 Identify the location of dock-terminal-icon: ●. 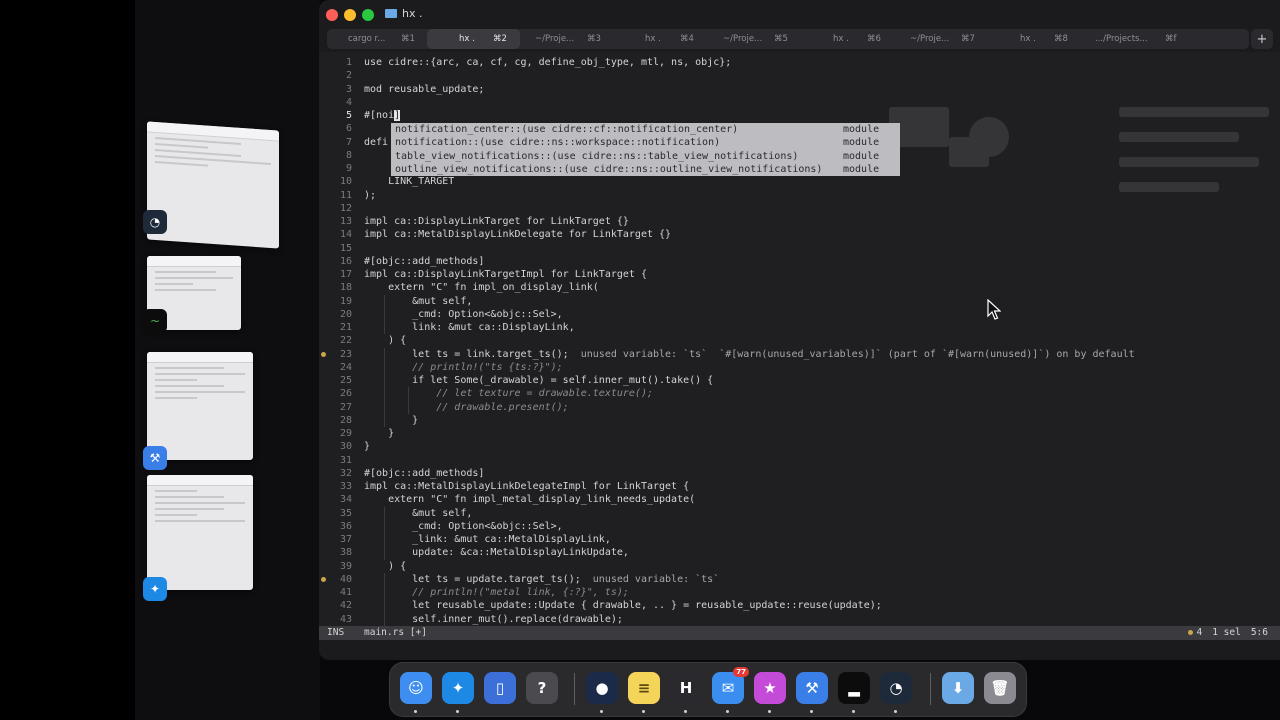
(602, 688).